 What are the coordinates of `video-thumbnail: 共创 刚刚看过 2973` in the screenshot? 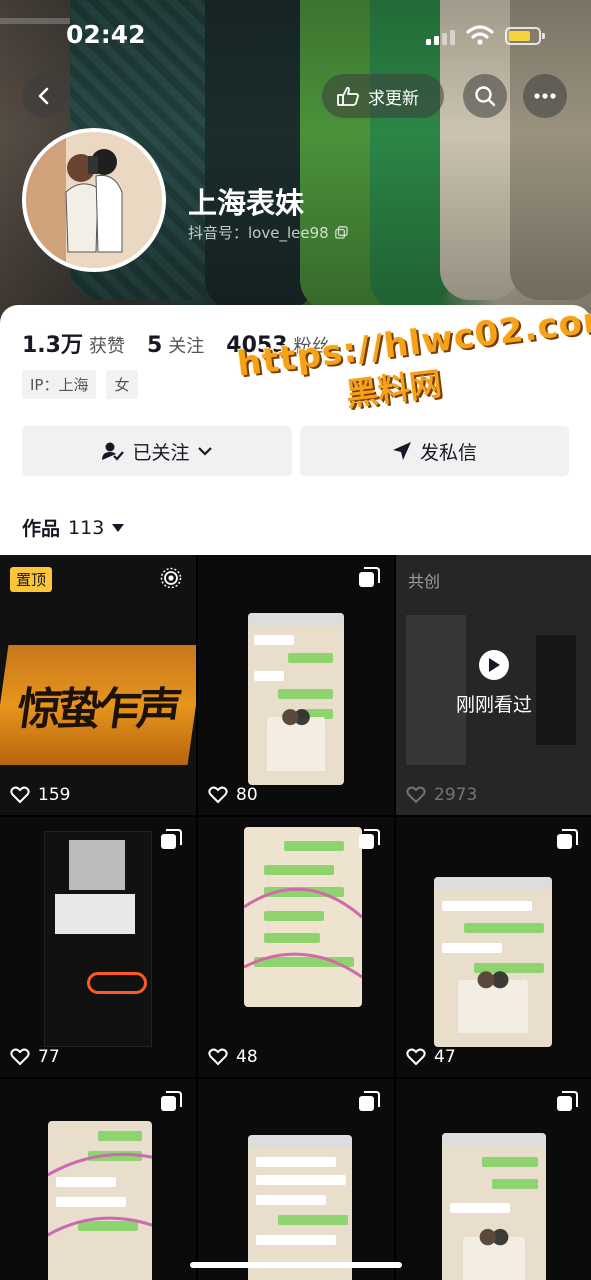 It's located at (493, 685).